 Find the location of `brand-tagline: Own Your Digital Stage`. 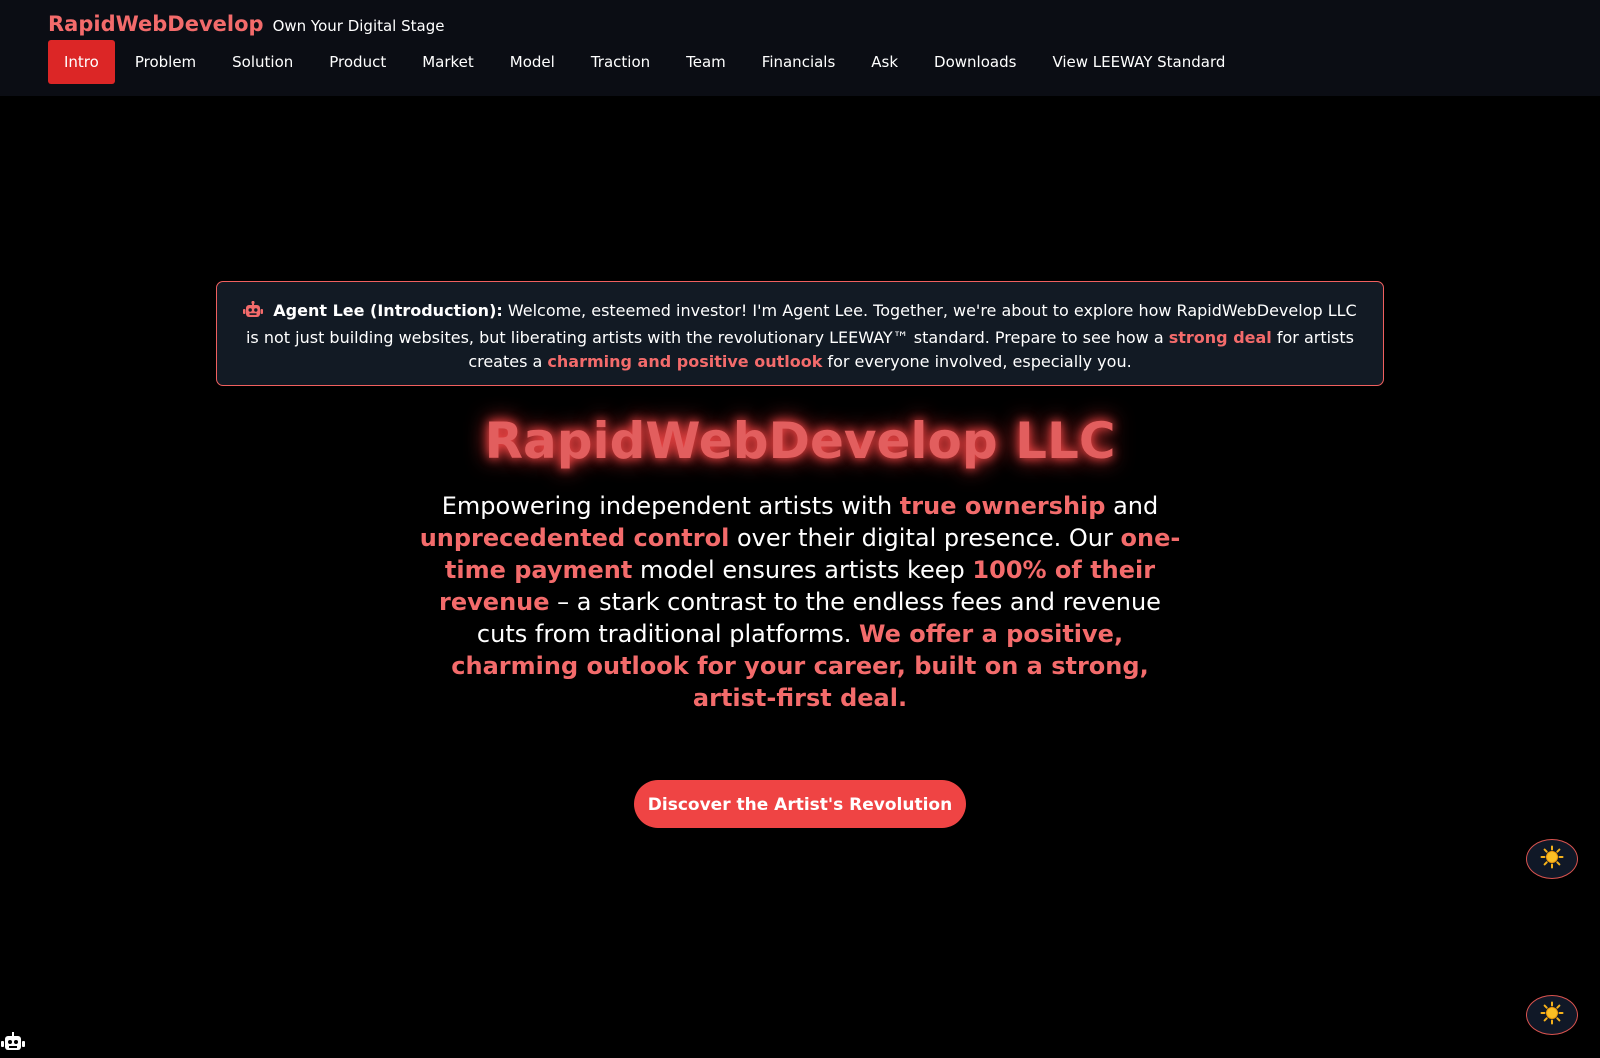

brand-tagline: Own Your Digital Stage is located at coordinates (358, 26).